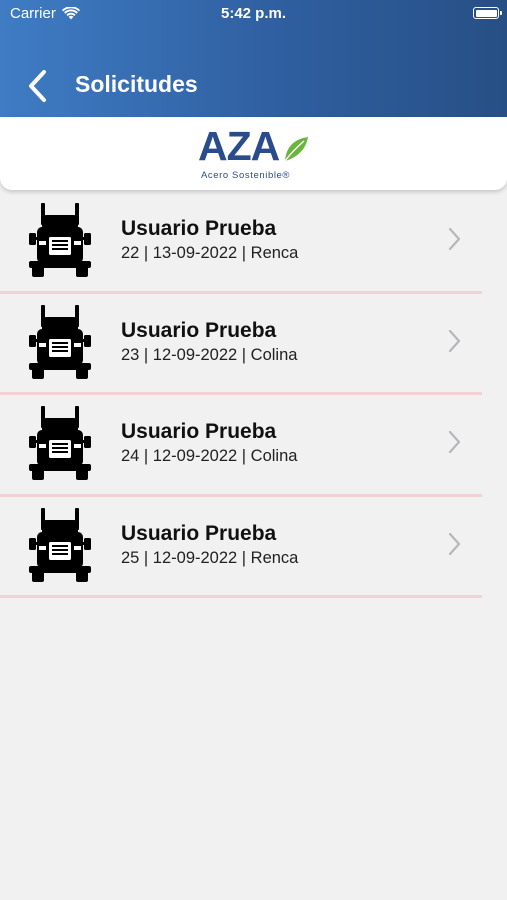 The height and width of the screenshot is (900, 507). I want to click on navigation-bar: Solicitudes, so click(253, 85).